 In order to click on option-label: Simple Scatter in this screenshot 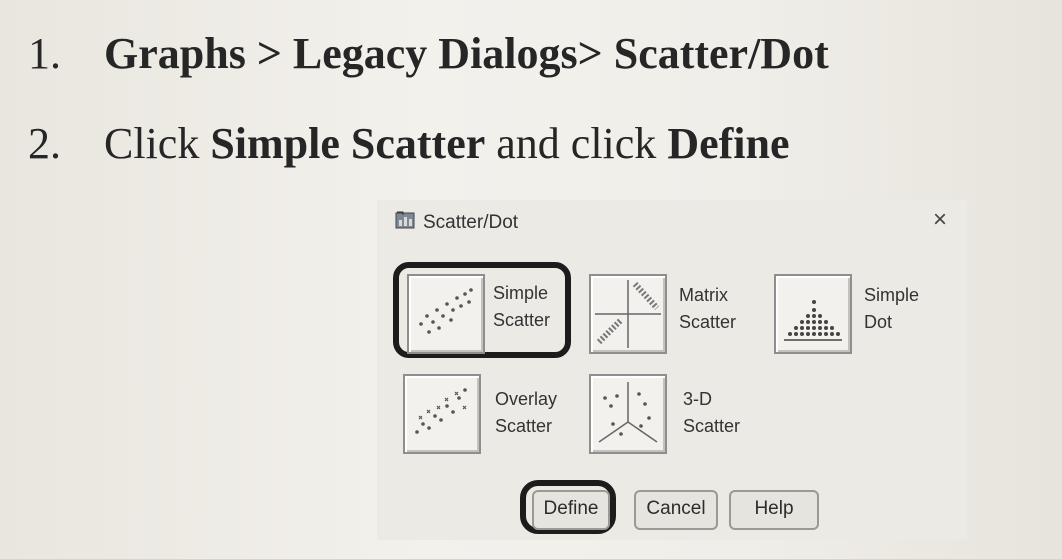, I will do `click(522, 306)`.